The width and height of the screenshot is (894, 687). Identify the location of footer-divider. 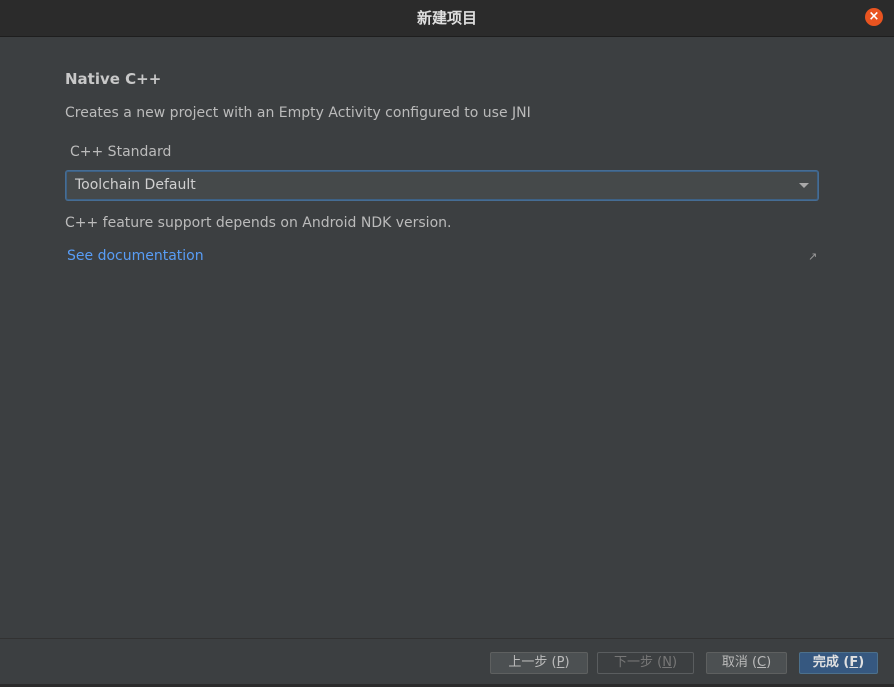
(447, 638).